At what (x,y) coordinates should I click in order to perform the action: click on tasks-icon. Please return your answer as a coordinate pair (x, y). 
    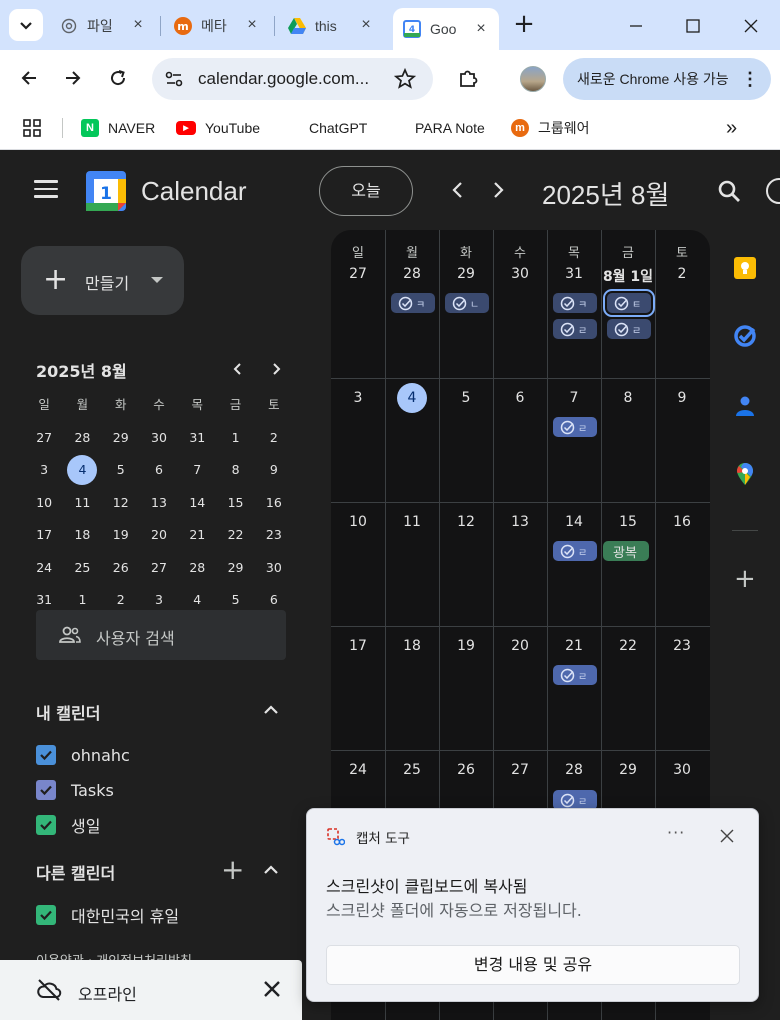
    Looking at the image, I should click on (745, 336).